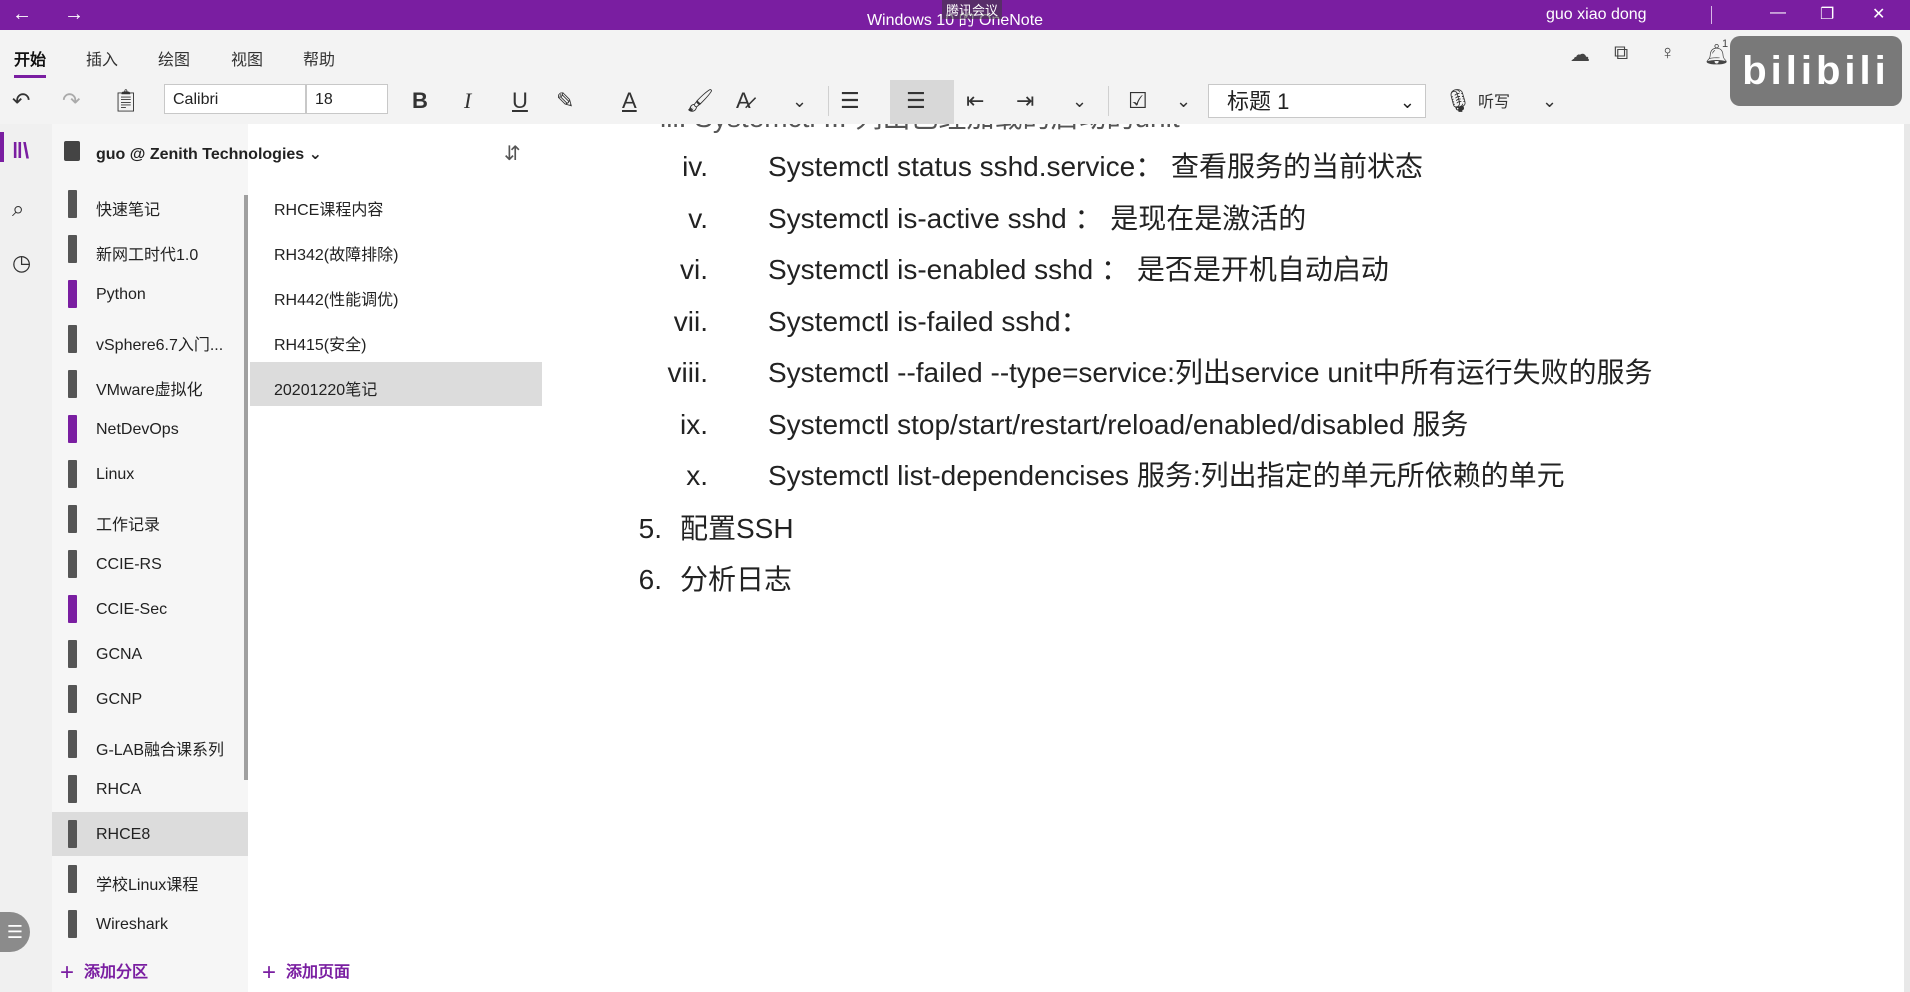 The width and height of the screenshot is (1910, 992). What do you see at coordinates (420, 101) in the screenshot?
I see `bold-button: B` at bounding box center [420, 101].